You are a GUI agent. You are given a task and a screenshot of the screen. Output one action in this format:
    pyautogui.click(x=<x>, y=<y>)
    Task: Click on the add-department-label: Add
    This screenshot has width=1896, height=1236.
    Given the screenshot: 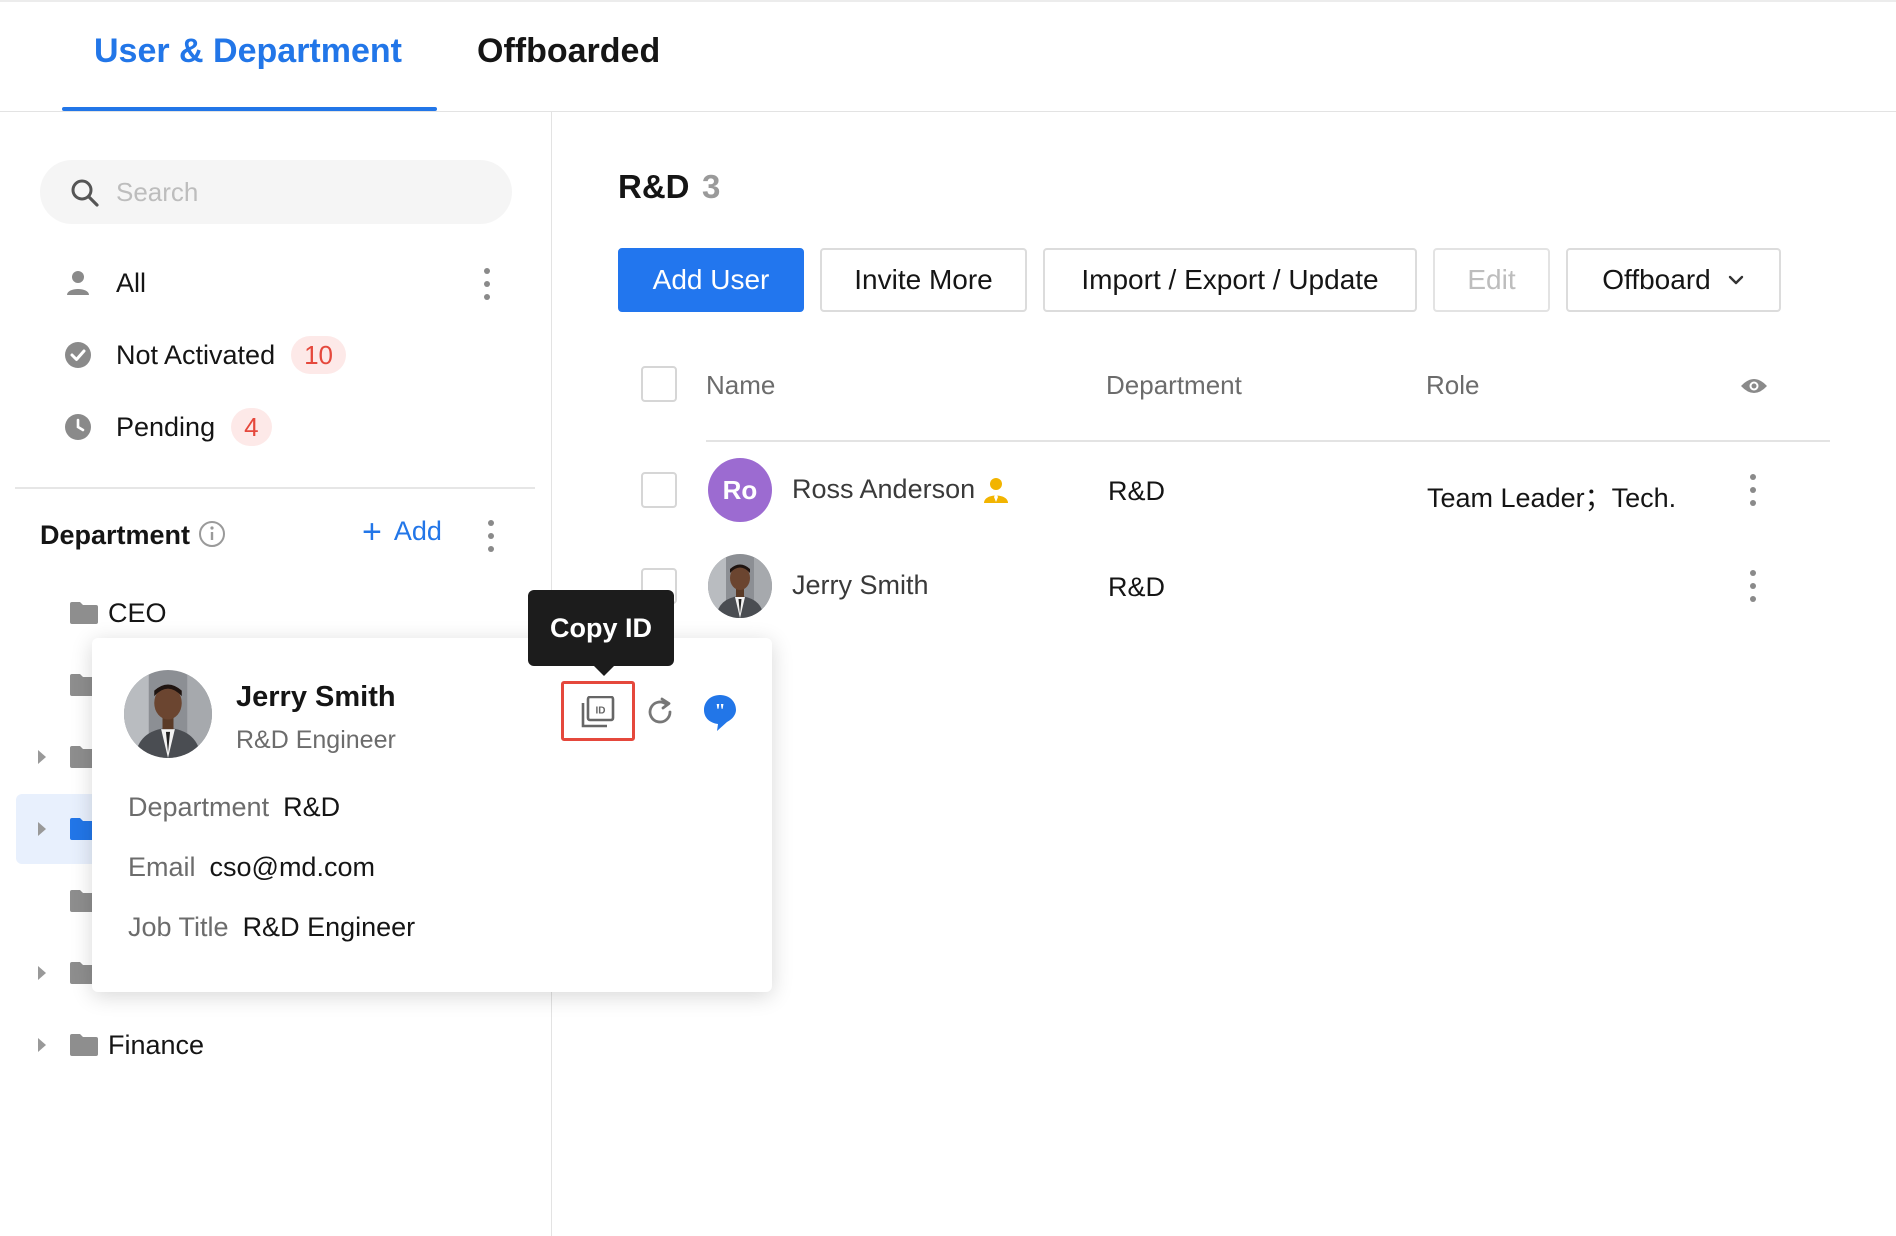 What is the action you would take?
    pyautogui.click(x=417, y=531)
    